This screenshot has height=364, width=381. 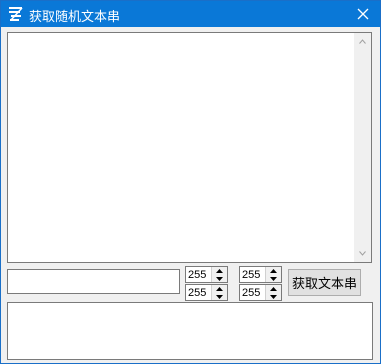 I want to click on close-icon, so click(x=363, y=14).